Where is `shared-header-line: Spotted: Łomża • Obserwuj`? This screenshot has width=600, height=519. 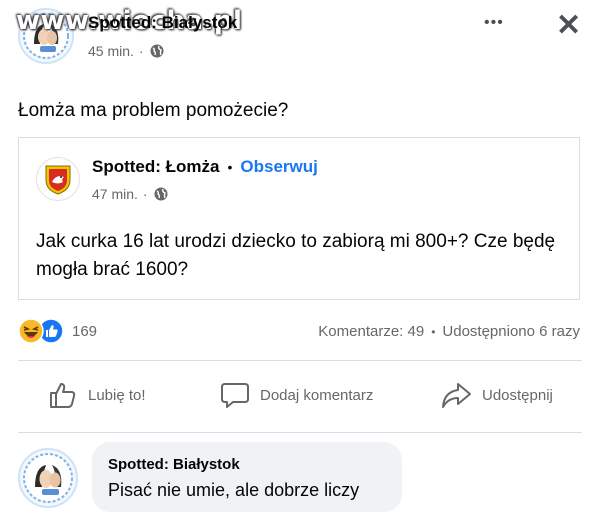
shared-header-line: Spotted: Łomża • Obserwuj is located at coordinates (205, 167).